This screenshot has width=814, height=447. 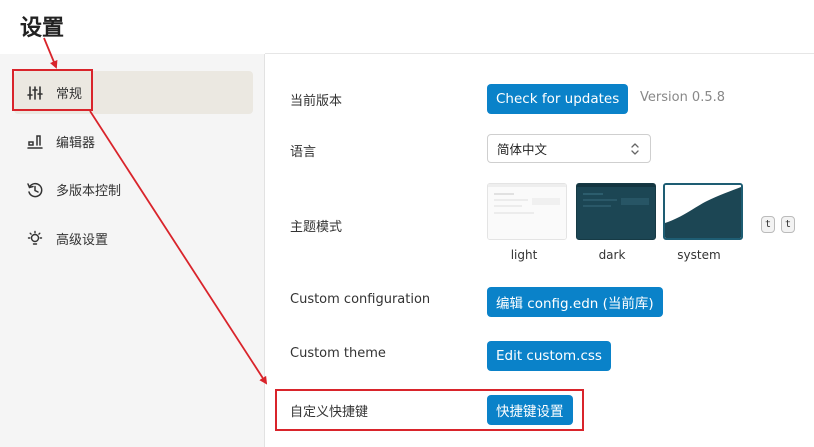 What do you see at coordinates (612, 255) in the screenshot?
I see `theme-label-dark: dark` at bounding box center [612, 255].